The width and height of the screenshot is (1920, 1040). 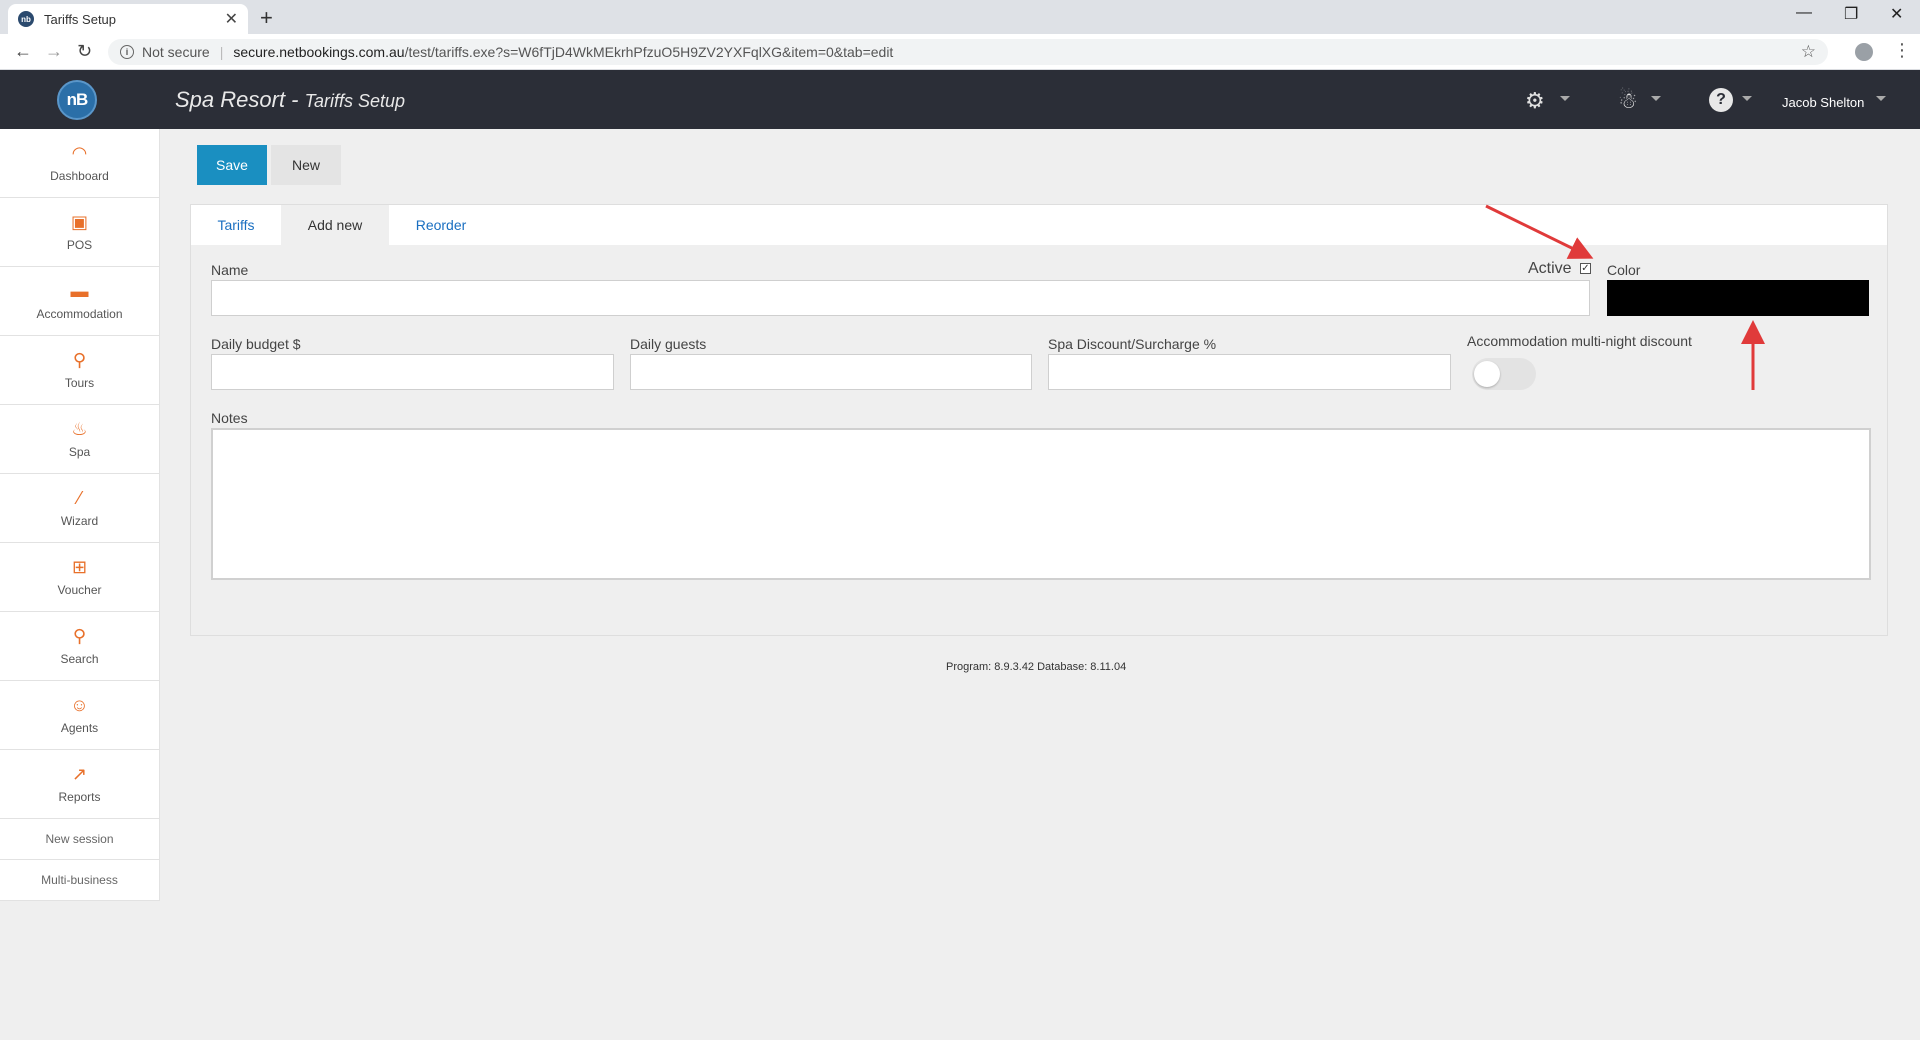 I want to click on sidebar-item-label: Tours, so click(x=79, y=383).